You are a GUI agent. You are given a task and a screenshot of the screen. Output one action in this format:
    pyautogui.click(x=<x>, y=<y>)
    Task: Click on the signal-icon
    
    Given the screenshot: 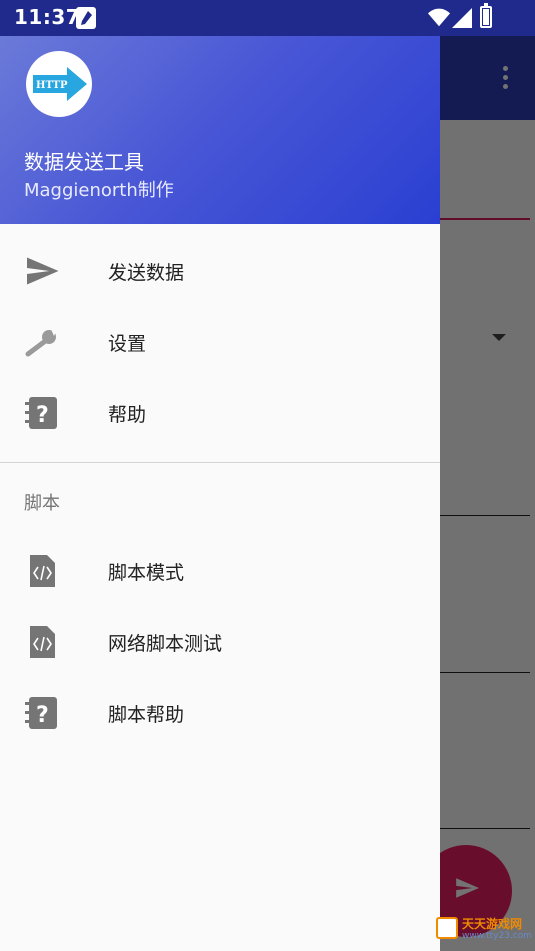 What is the action you would take?
    pyautogui.click(x=462, y=18)
    